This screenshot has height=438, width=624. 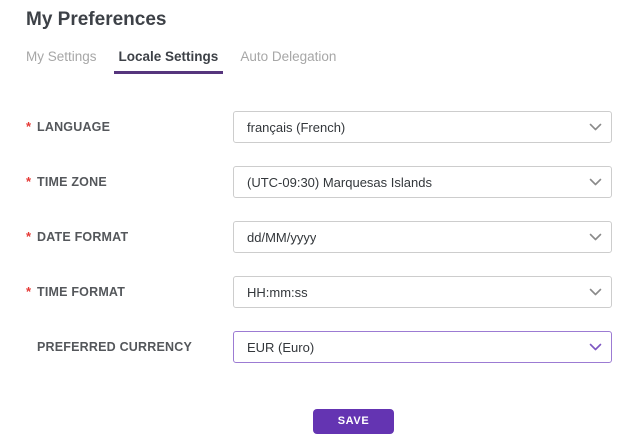 What do you see at coordinates (282, 237) in the screenshot?
I see `date-format-select-value: dd/MM/yyyy` at bounding box center [282, 237].